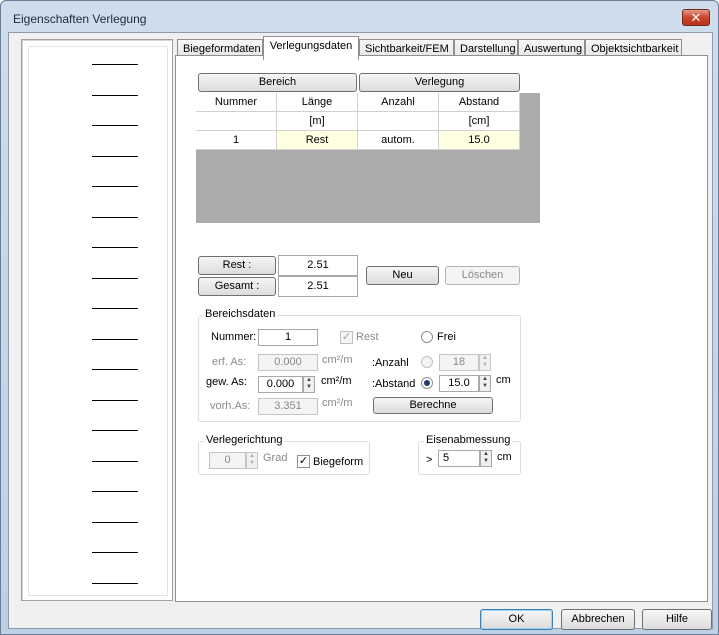 The height and width of the screenshot is (635, 719). What do you see at coordinates (360, 618) in the screenshot?
I see `button-bar: OK Abbrechen Hilfe` at bounding box center [360, 618].